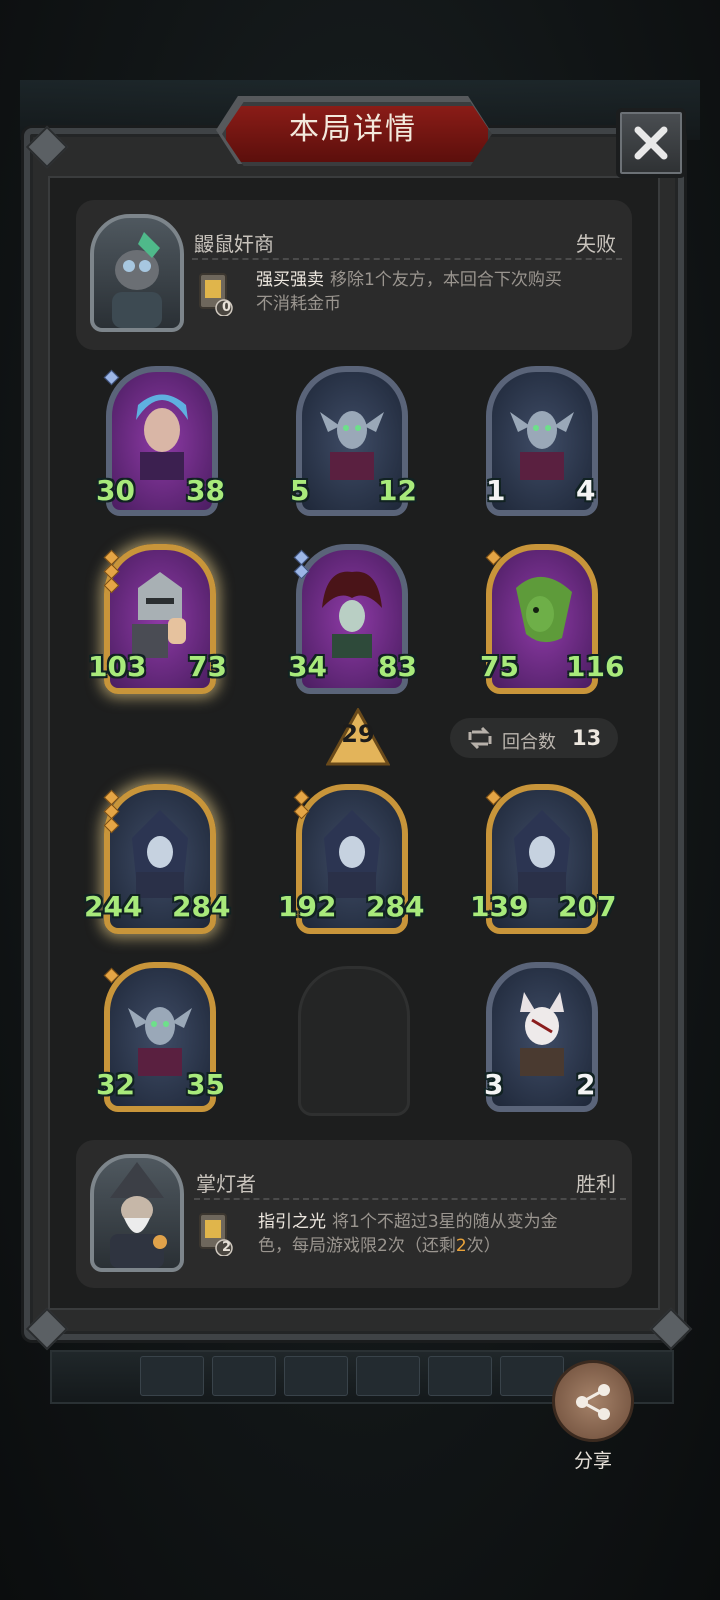 The height and width of the screenshot is (1600, 720). I want to click on minion-health: 38, so click(205, 490).